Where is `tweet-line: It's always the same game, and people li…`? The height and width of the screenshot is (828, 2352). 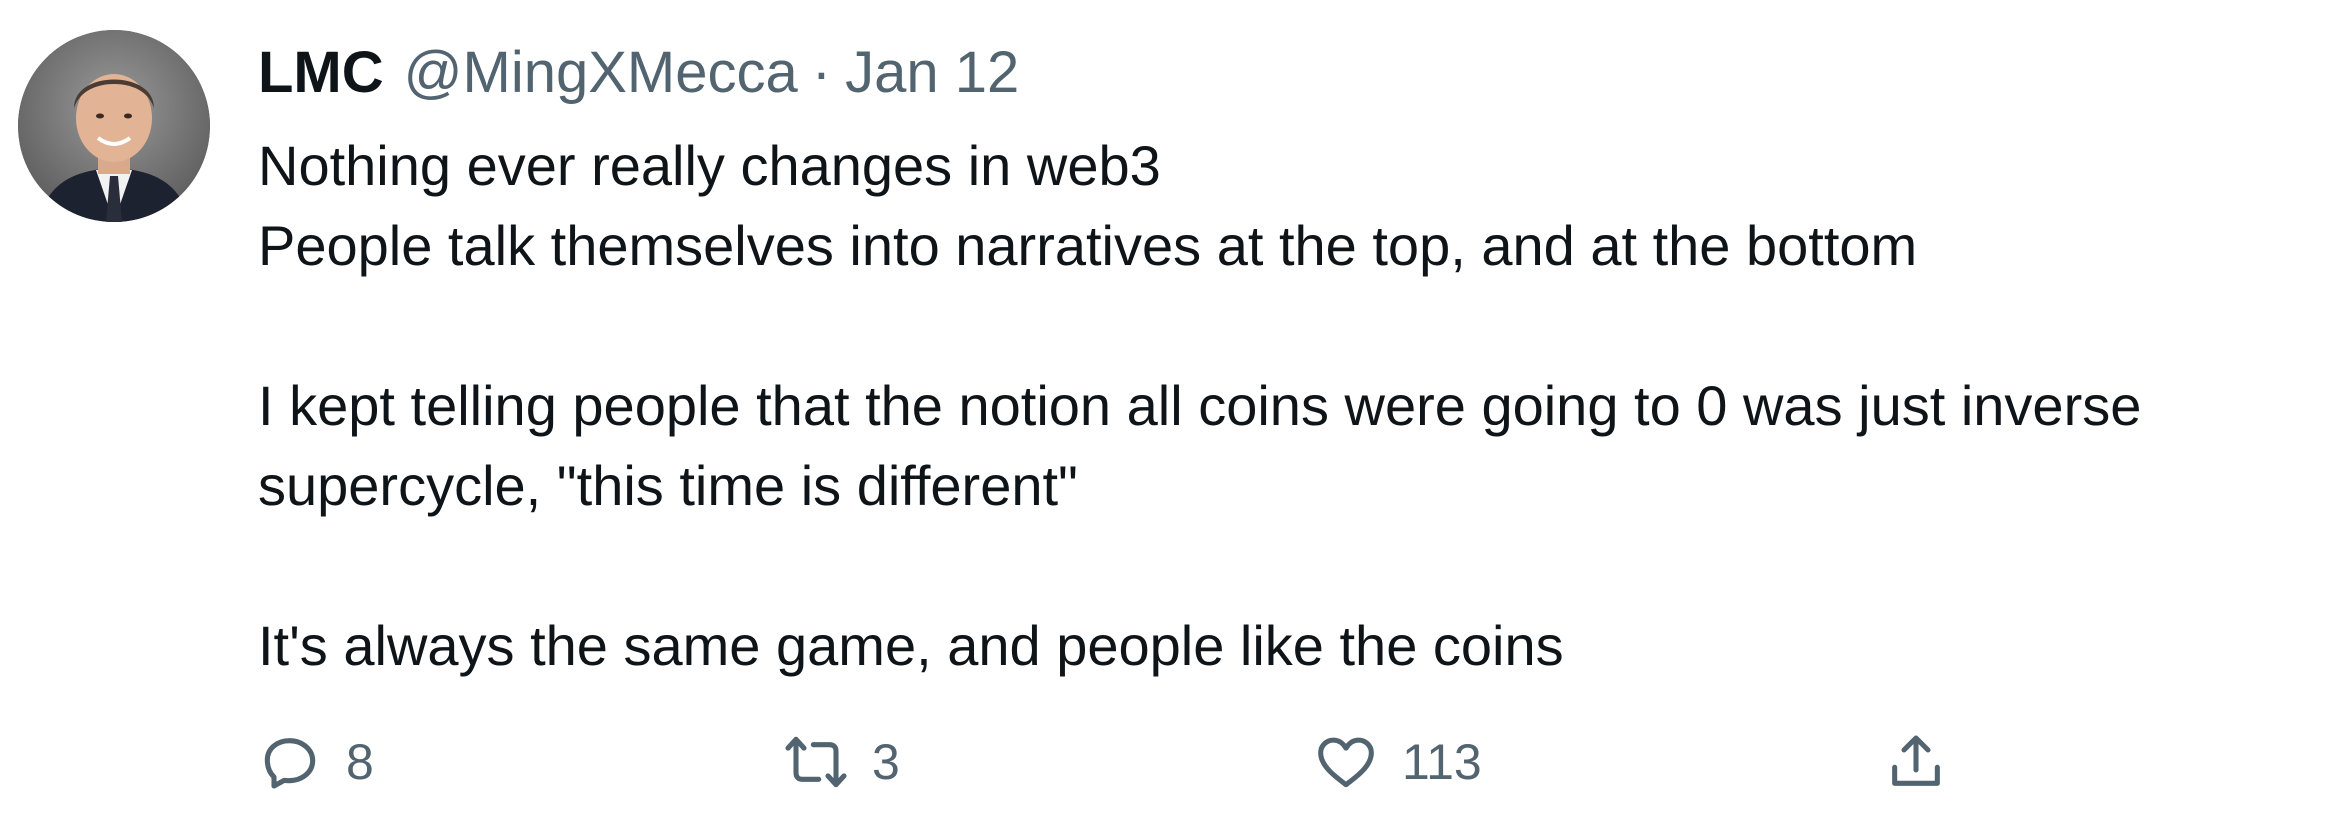 tweet-line: It's always the same game, and people li… is located at coordinates (911, 645).